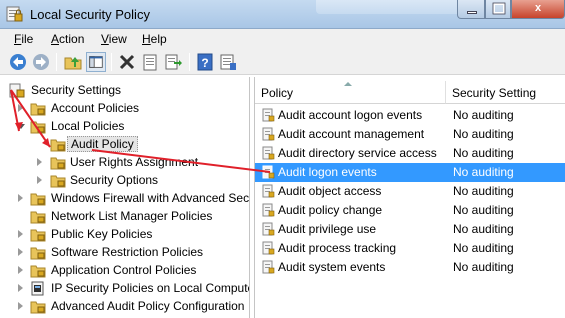  Describe the element at coordinates (132, 216) in the screenshot. I see `tree-item-label: Network List Manager Policies` at that location.